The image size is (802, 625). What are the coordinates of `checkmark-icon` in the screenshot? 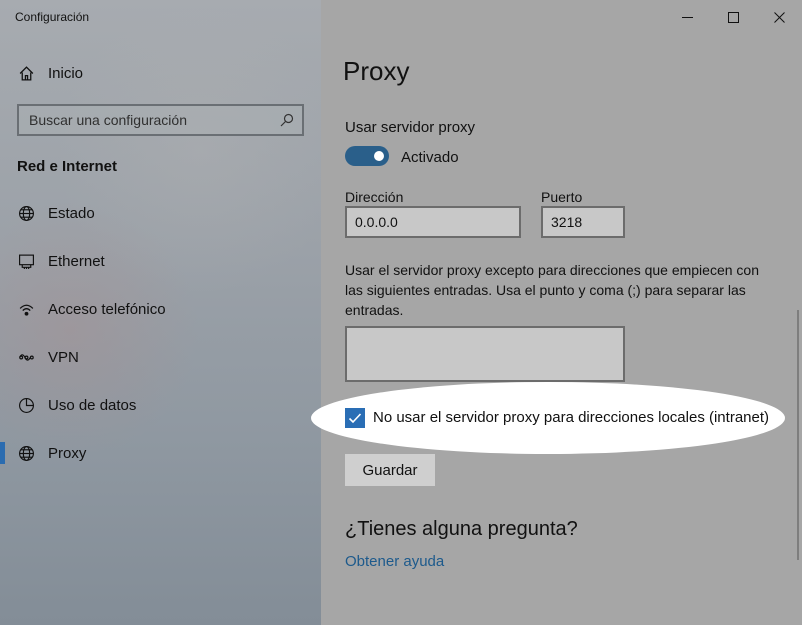 It's located at (355, 418).